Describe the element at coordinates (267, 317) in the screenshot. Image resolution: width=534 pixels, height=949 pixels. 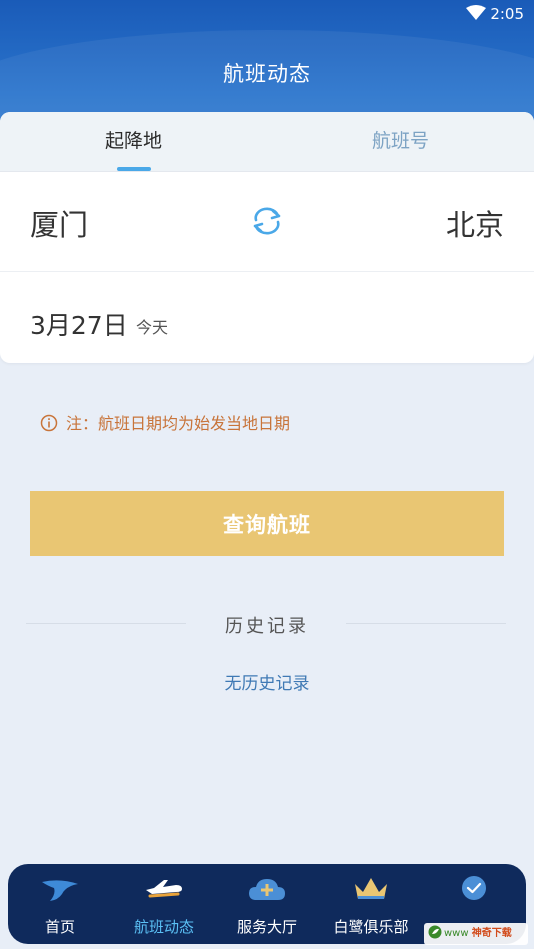
I see `date-selector: 3月27日 今天` at that location.